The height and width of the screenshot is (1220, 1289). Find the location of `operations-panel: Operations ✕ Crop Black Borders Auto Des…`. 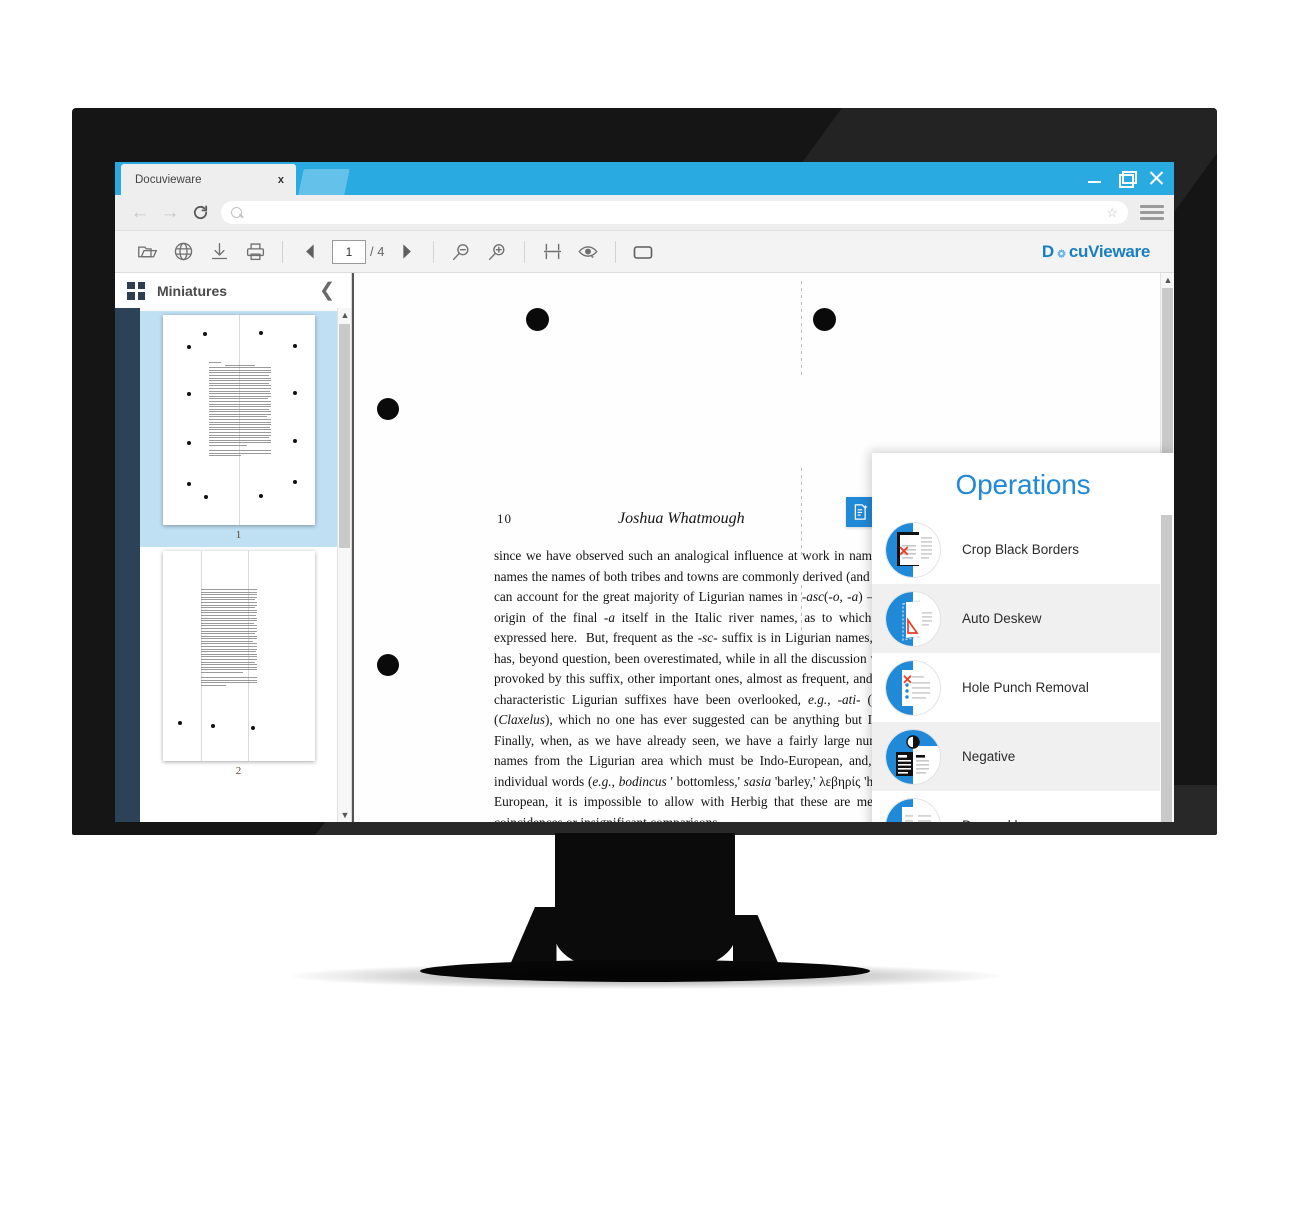

operations-panel: Operations ✕ Crop Black Borders Auto Des… is located at coordinates (1023, 637).